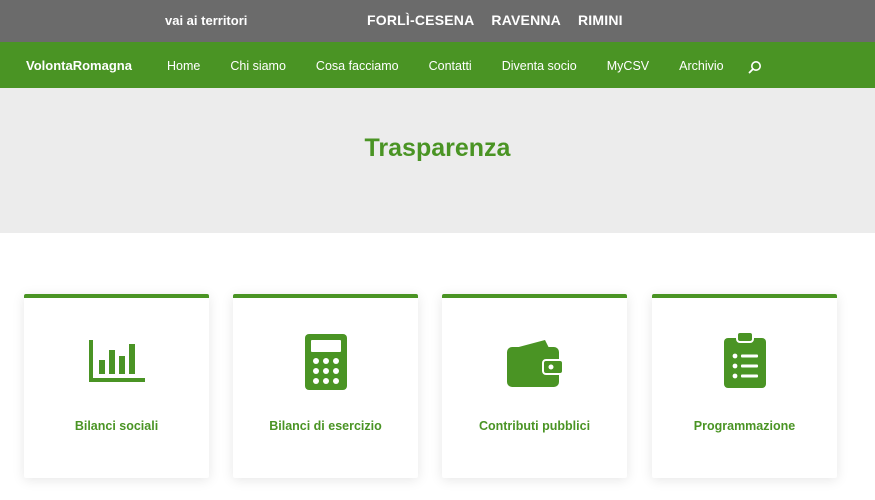 Image resolution: width=875 pixels, height=500 pixels. I want to click on card-contributi-pubblici: Contributi pubblici, so click(534, 386).